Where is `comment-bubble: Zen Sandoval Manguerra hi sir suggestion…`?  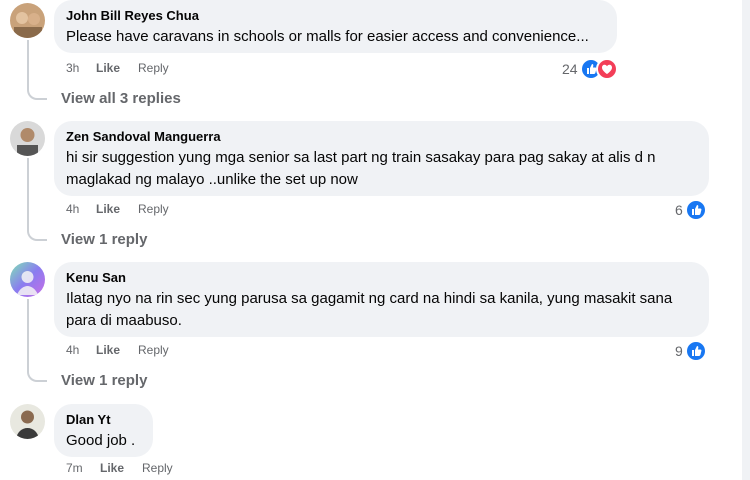 comment-bubble: Zen Sandoval Manguerra hi sir suggestion… is located at coordinates (381, 158).